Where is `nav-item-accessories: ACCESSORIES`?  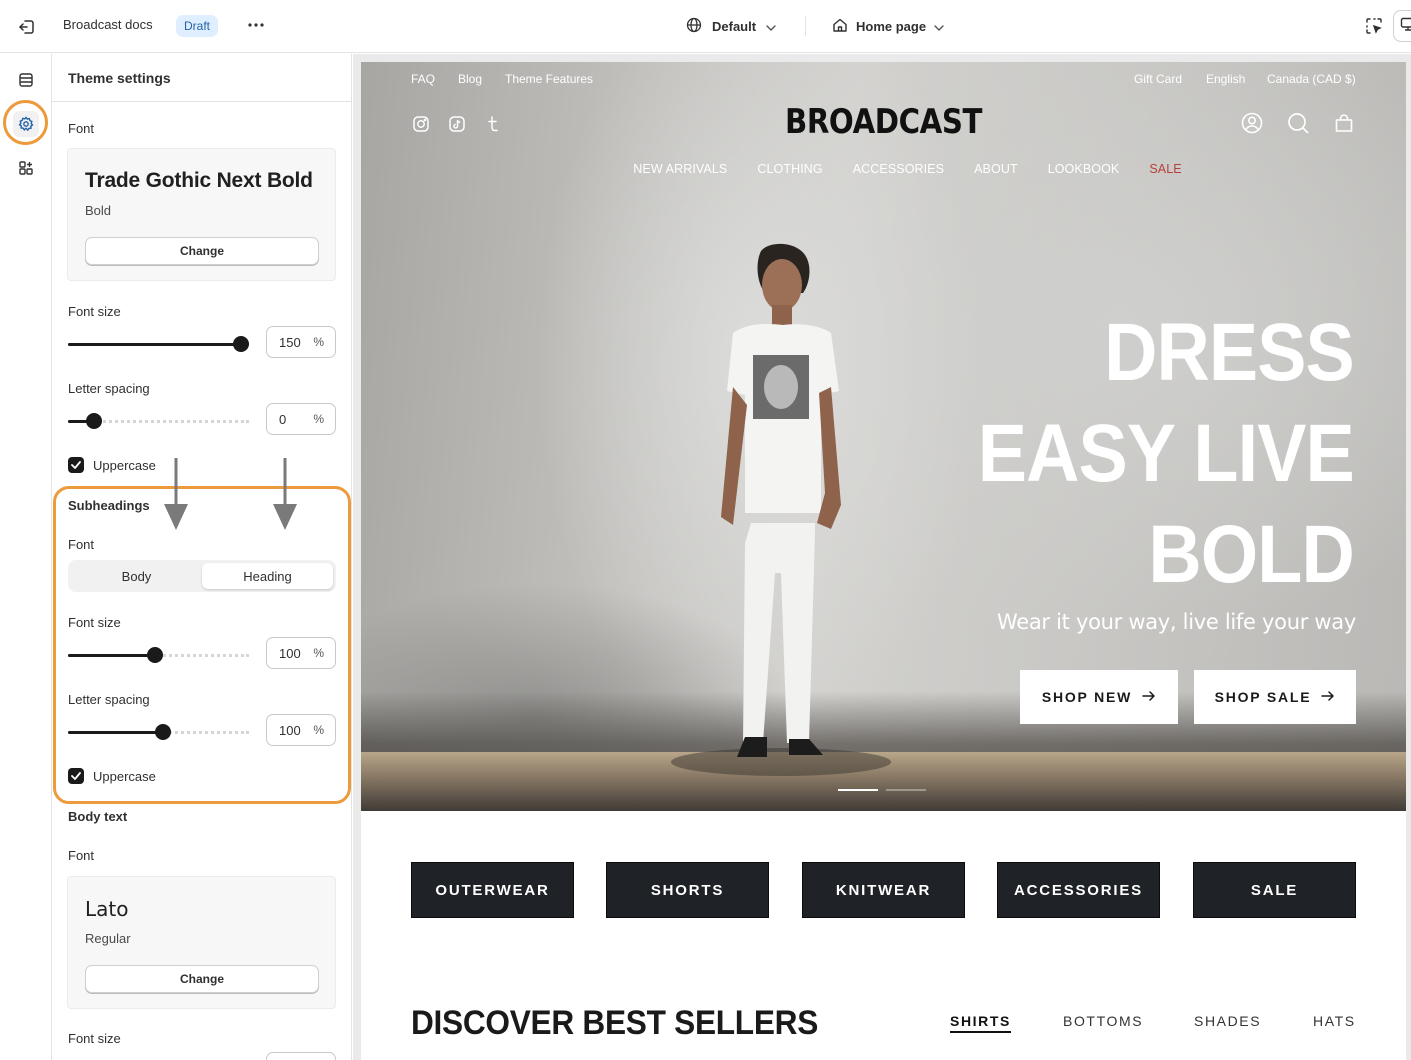
nav-item-accessories: ACCESSORIES is located at coordinates (898, 169).